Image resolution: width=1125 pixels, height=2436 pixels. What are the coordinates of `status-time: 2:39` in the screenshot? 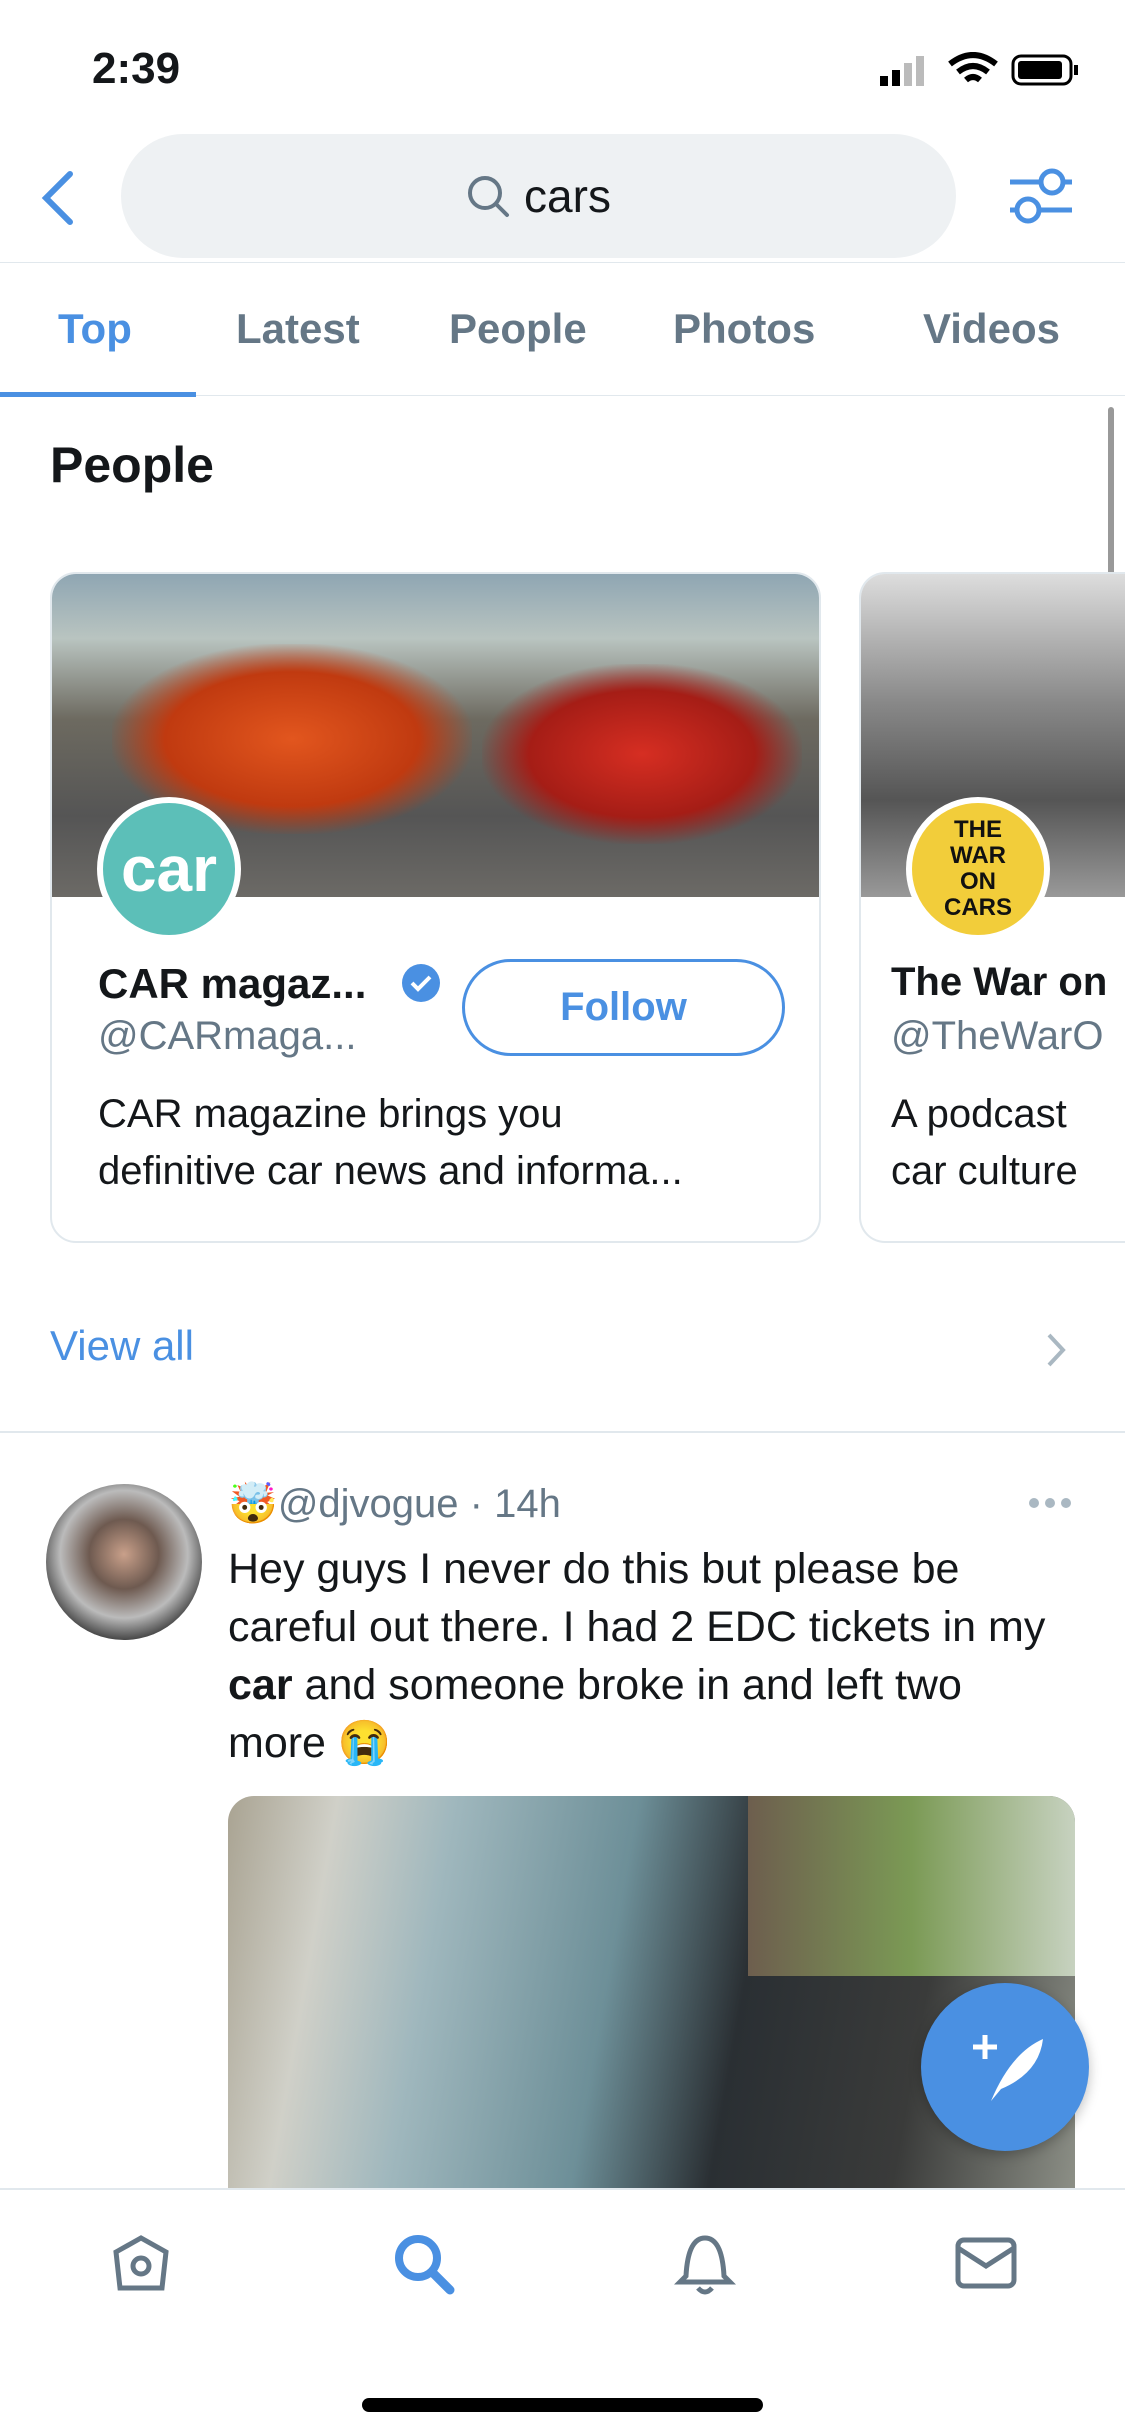 It's located at (136, 68).